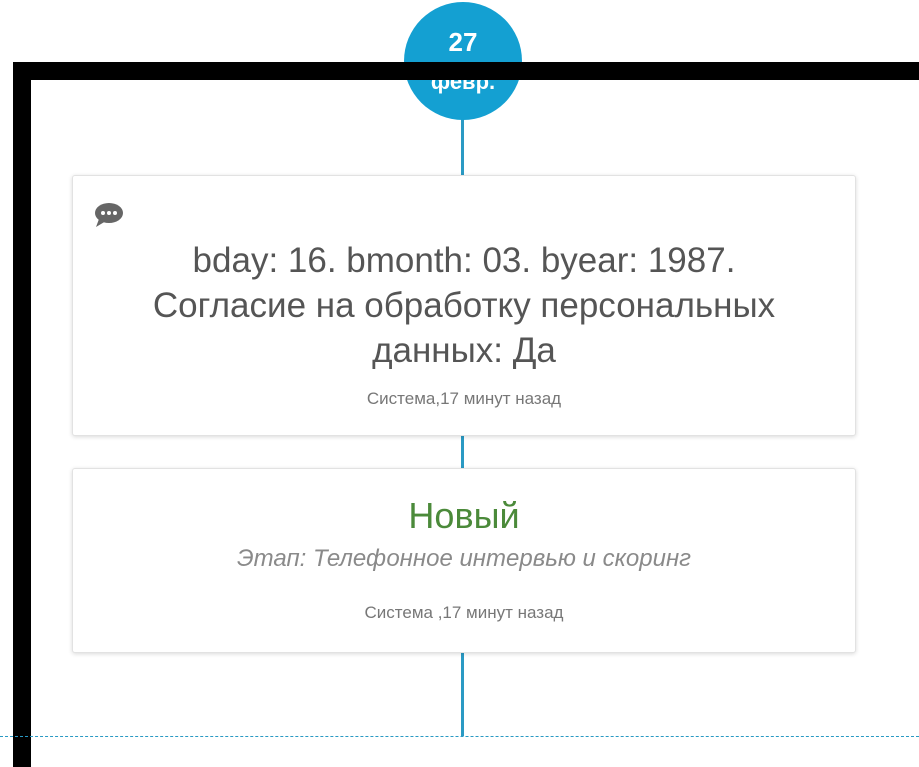  I want to click on date-day: 27, so click(463, 42).